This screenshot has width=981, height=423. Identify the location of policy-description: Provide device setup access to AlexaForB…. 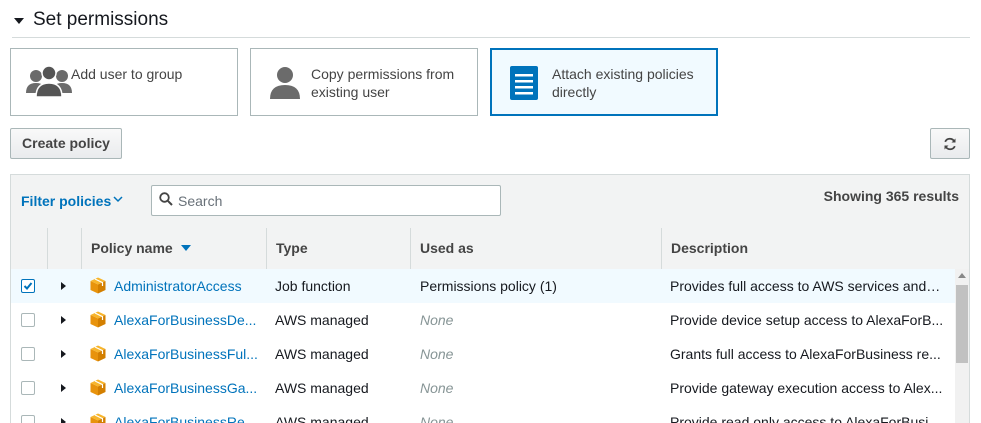
(807, 320).